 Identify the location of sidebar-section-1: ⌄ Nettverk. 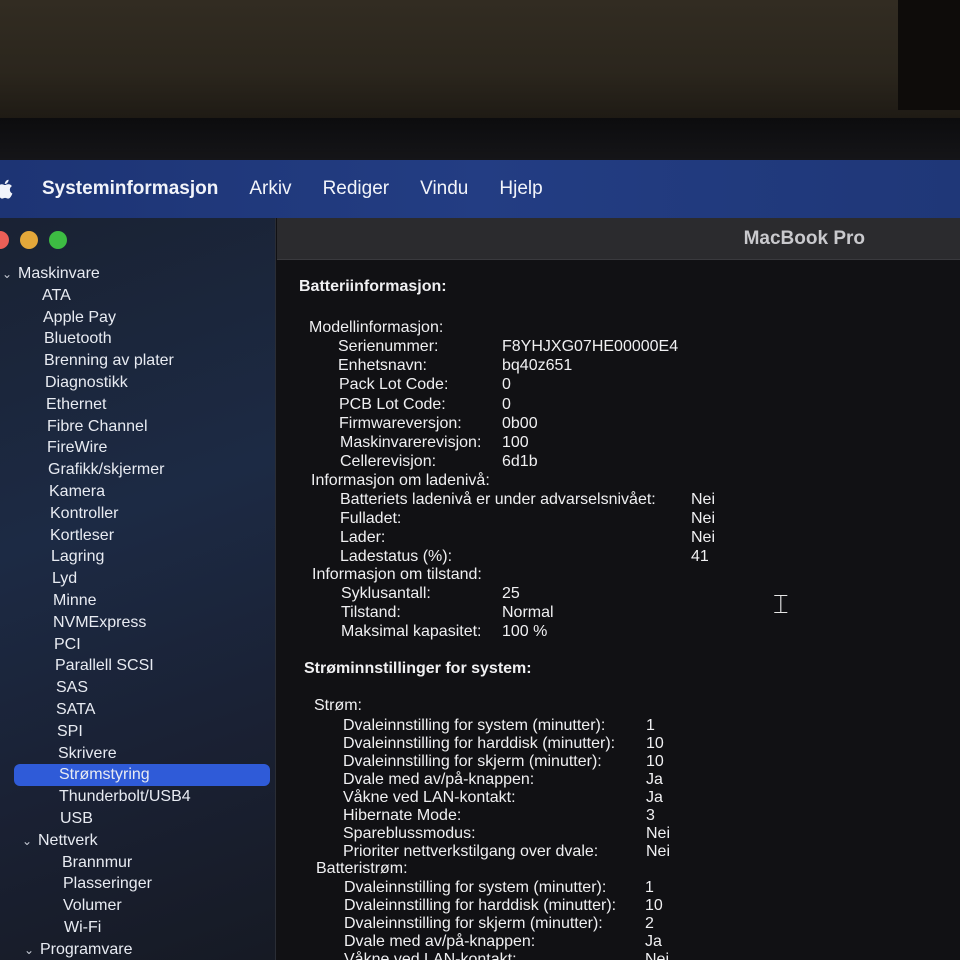
(138, 841).